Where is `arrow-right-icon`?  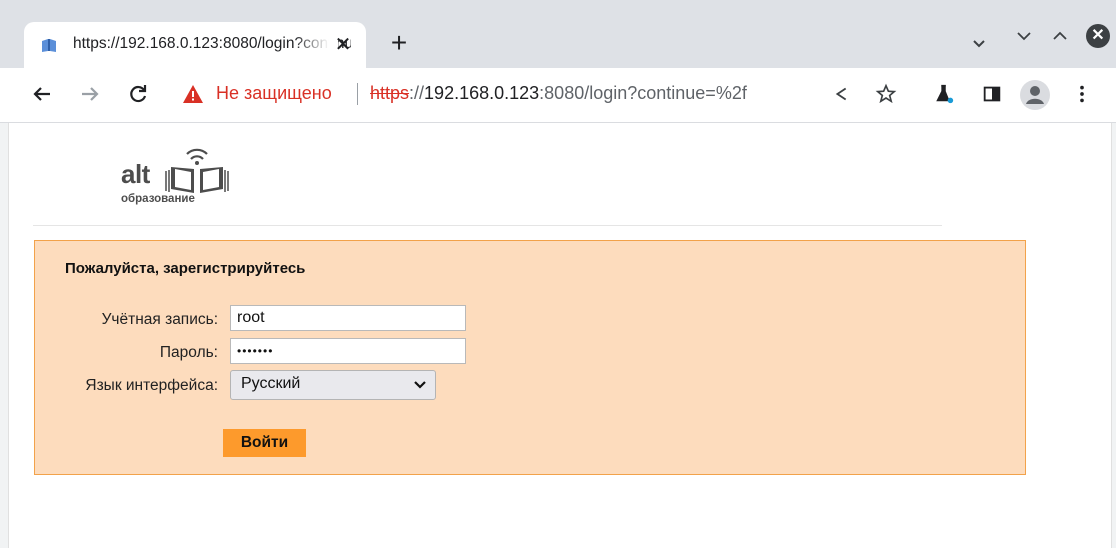
arrow-right-icon is located at coordinates (90, 94).